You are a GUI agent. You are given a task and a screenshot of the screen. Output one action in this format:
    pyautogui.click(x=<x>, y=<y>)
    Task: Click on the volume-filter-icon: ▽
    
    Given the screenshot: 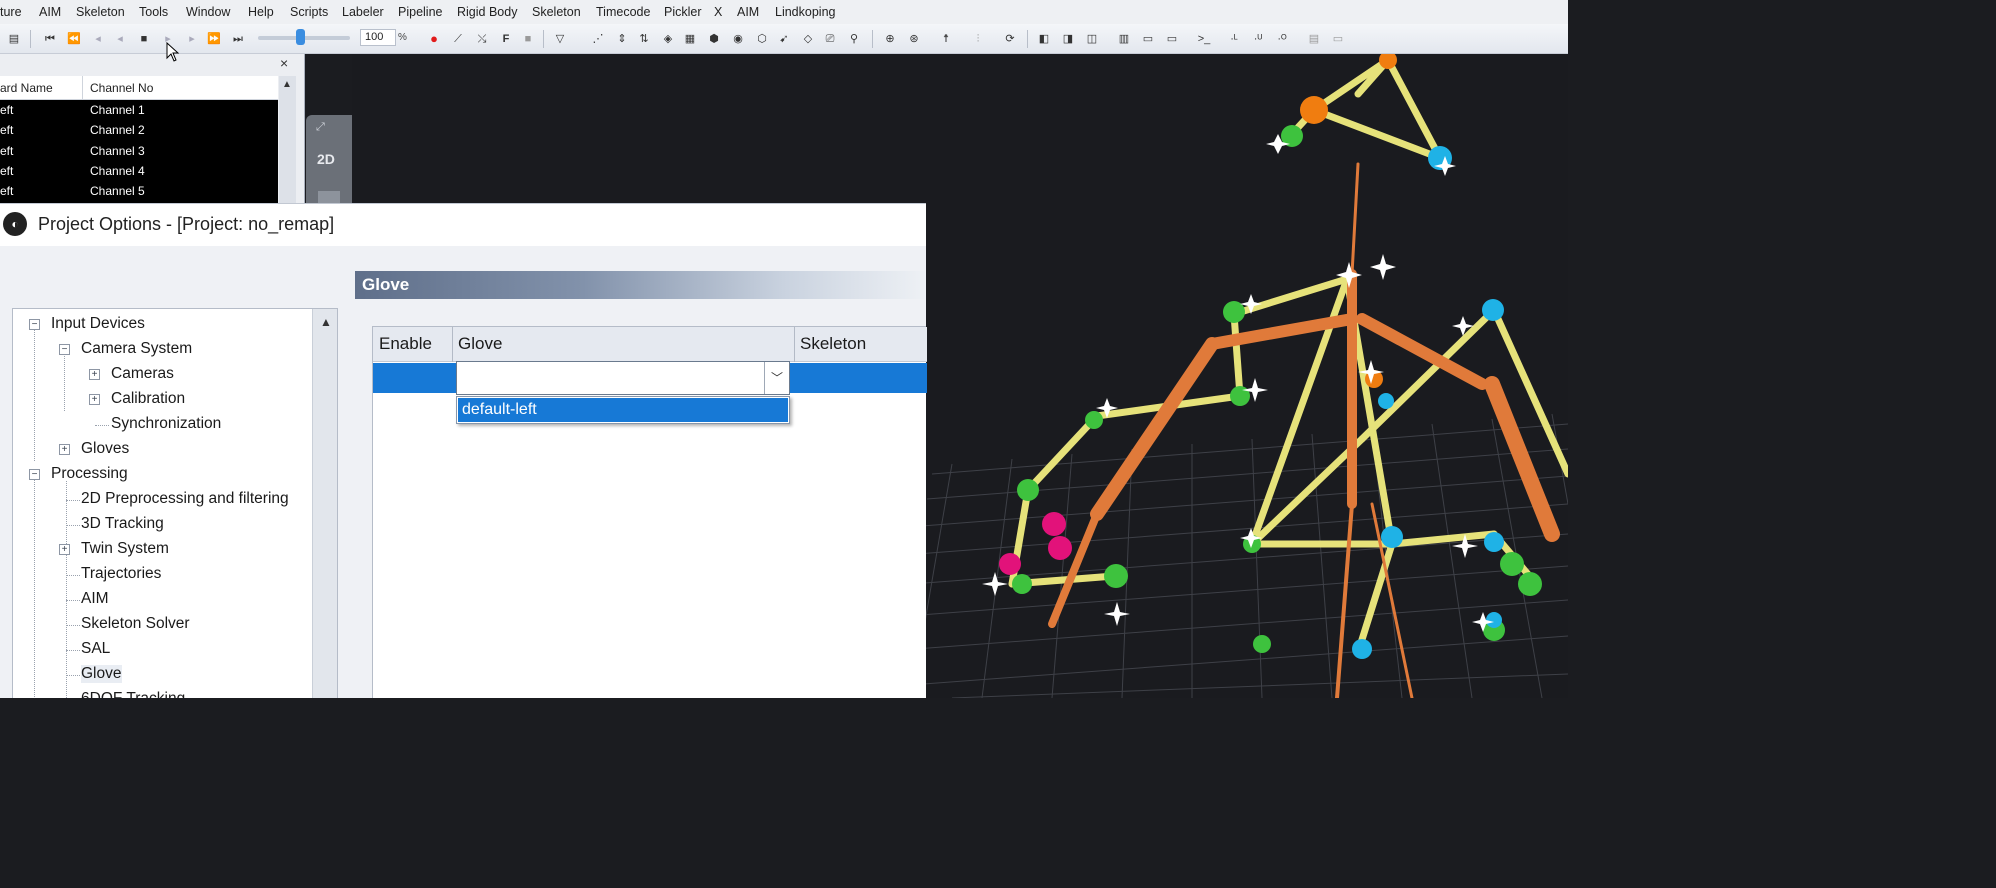 What is the action you would take?
    pyautogui.click(x=560, y=39)
    